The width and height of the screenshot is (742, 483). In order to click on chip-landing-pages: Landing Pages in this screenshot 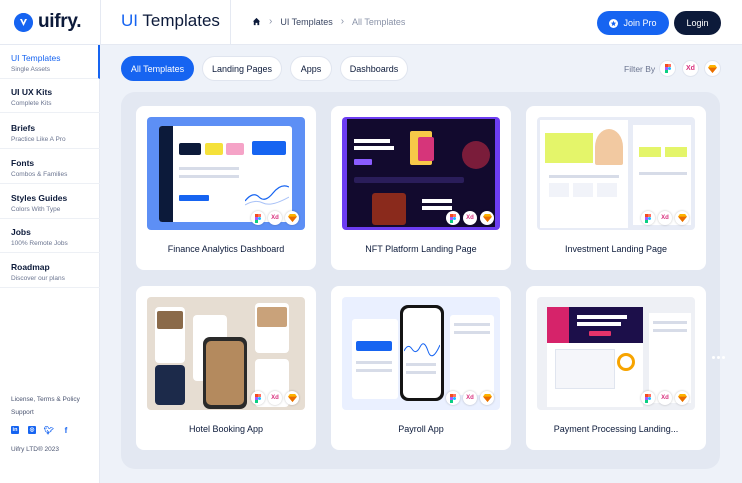, I will do `click(242, 68)`.